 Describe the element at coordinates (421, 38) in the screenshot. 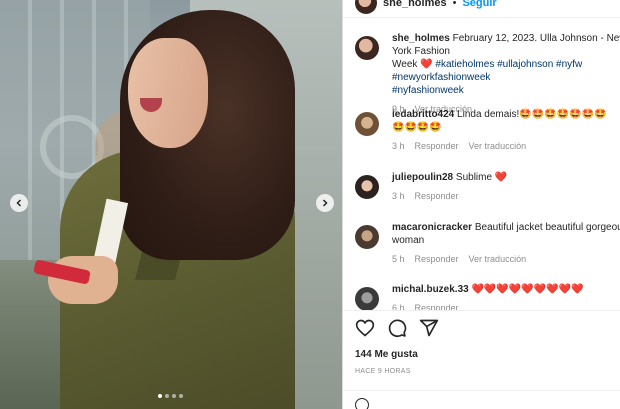

I see `caption-username: she_holmes` at that location.